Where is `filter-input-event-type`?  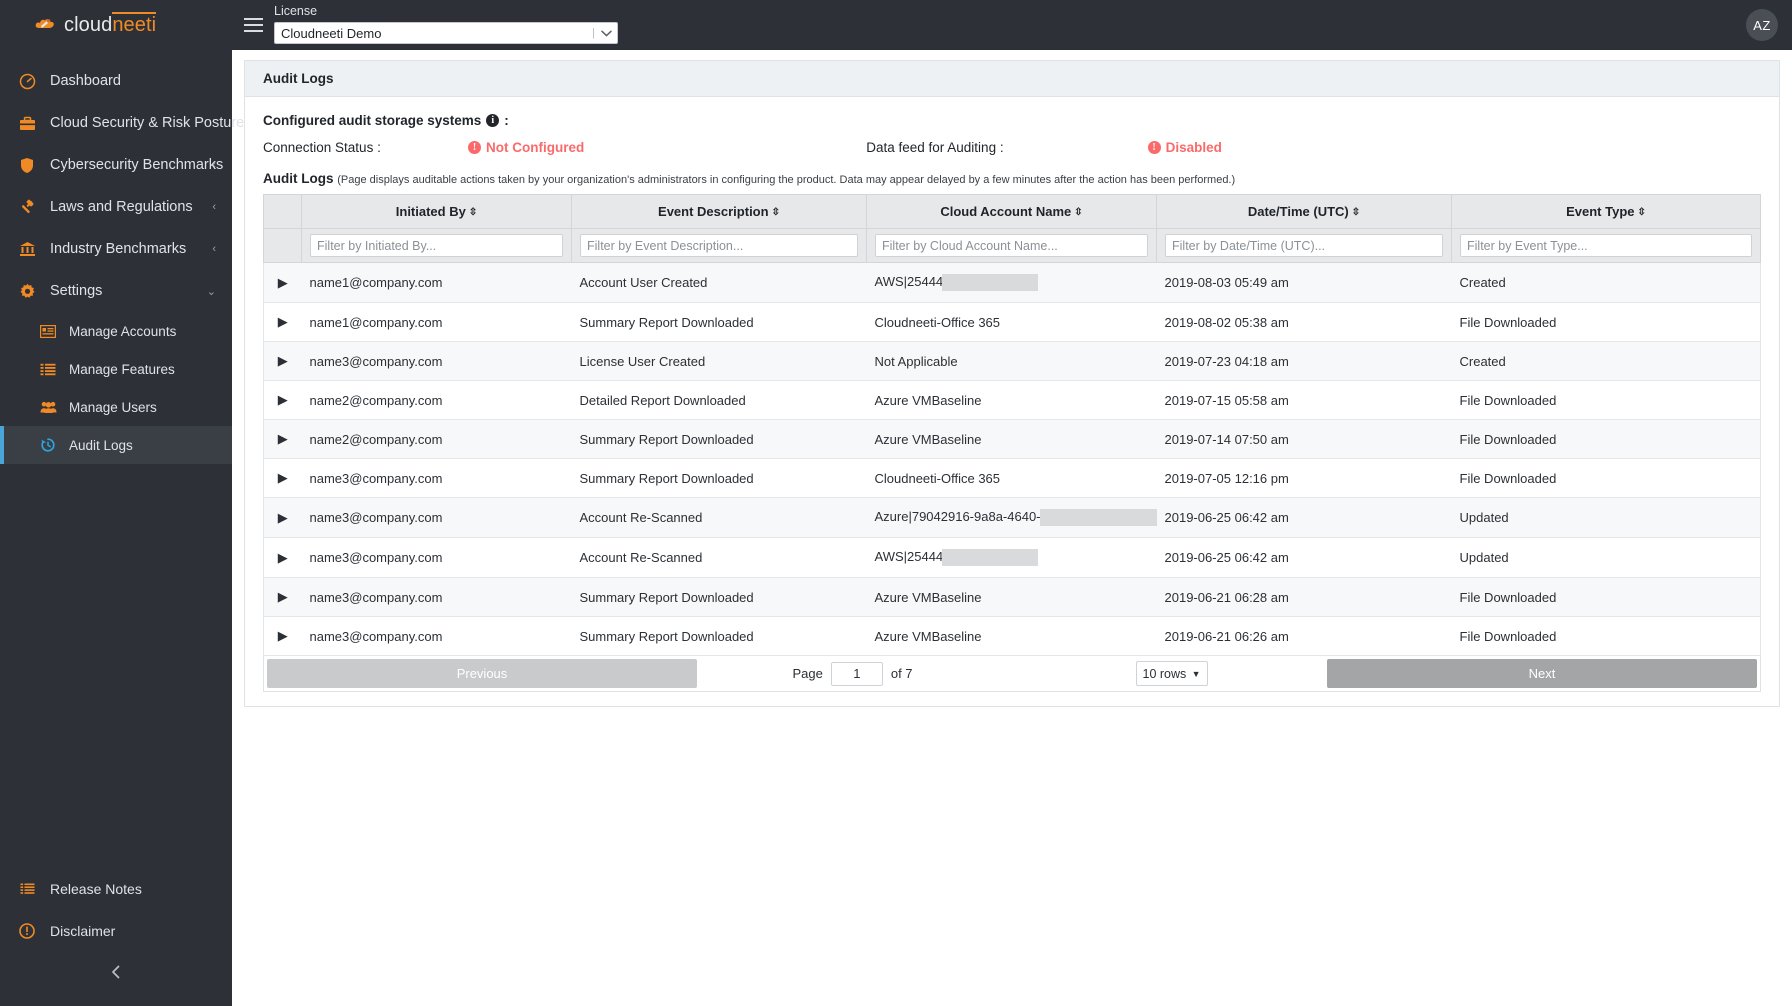
filter-input-event-type is located at coordinates (1606, 245).